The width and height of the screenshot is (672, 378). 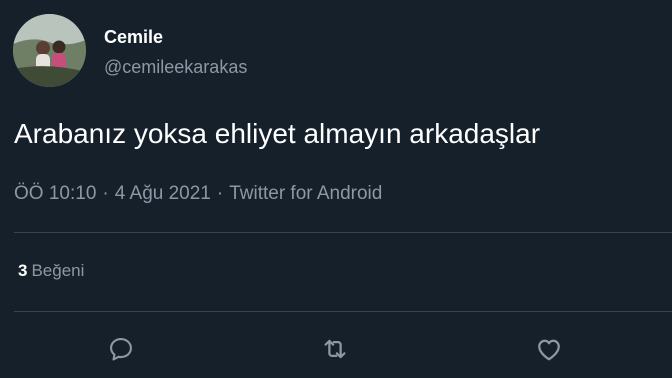 I want to click on heart-icon, so click(x=549, y=350).